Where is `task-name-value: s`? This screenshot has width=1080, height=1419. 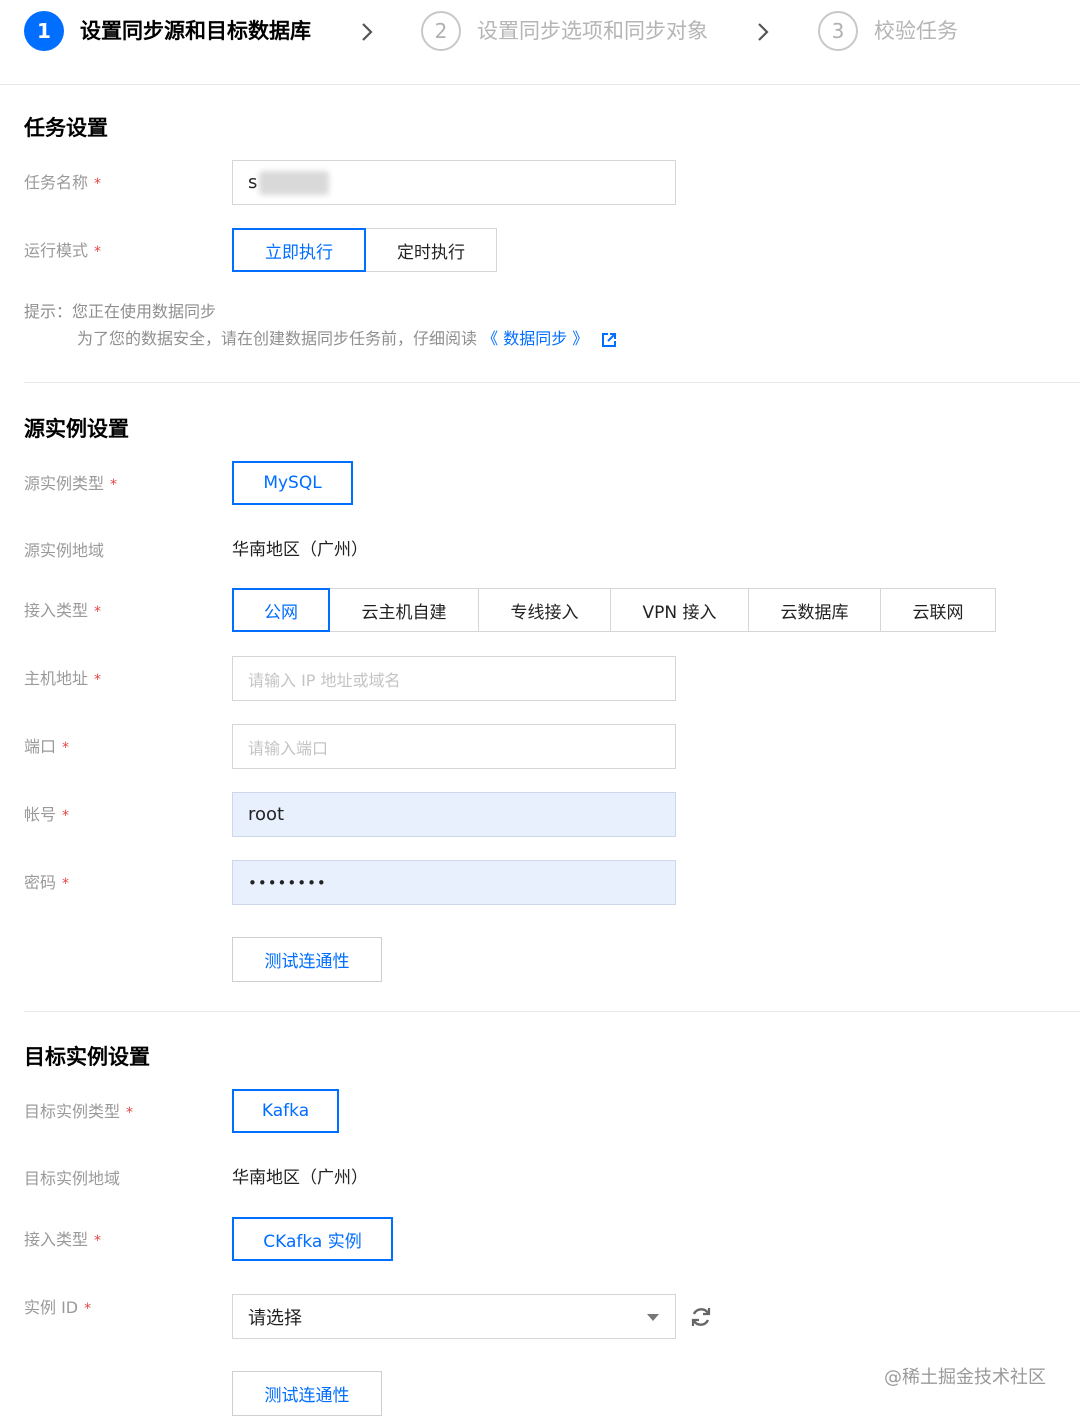
task-name-value: s is located at coordinates (253, 182).